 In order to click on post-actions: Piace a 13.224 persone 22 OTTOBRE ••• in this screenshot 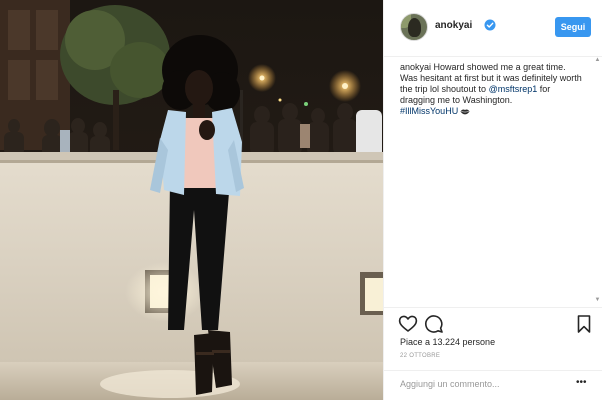, I will do `click(493, 351)`.